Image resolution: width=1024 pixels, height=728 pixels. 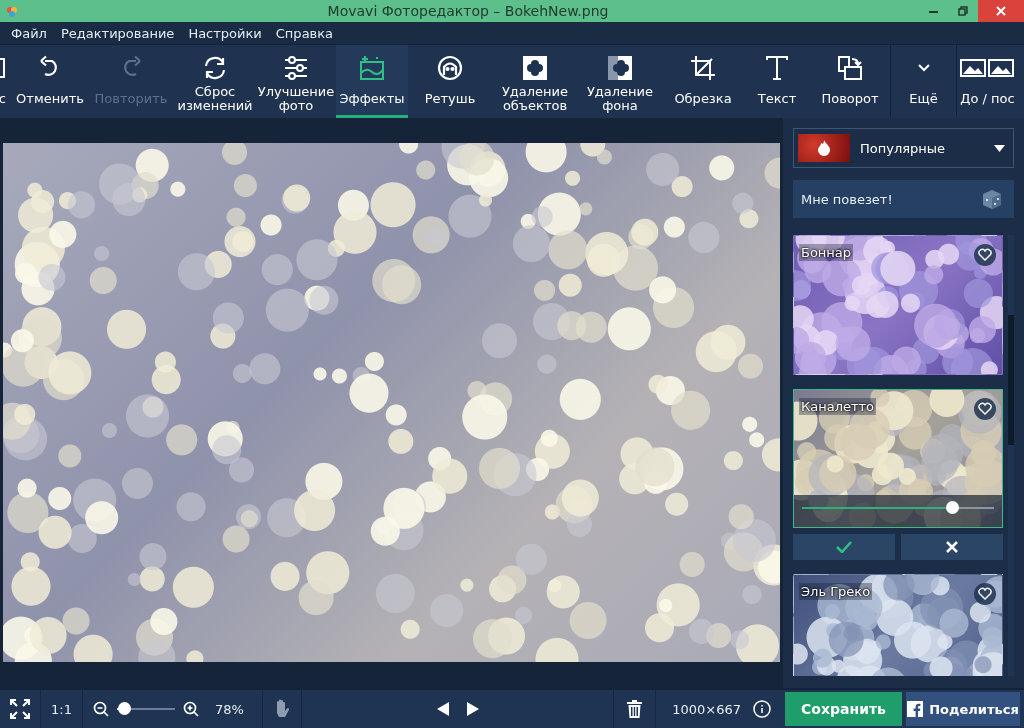 I want to click on next-button, so click(x=472, y=709).